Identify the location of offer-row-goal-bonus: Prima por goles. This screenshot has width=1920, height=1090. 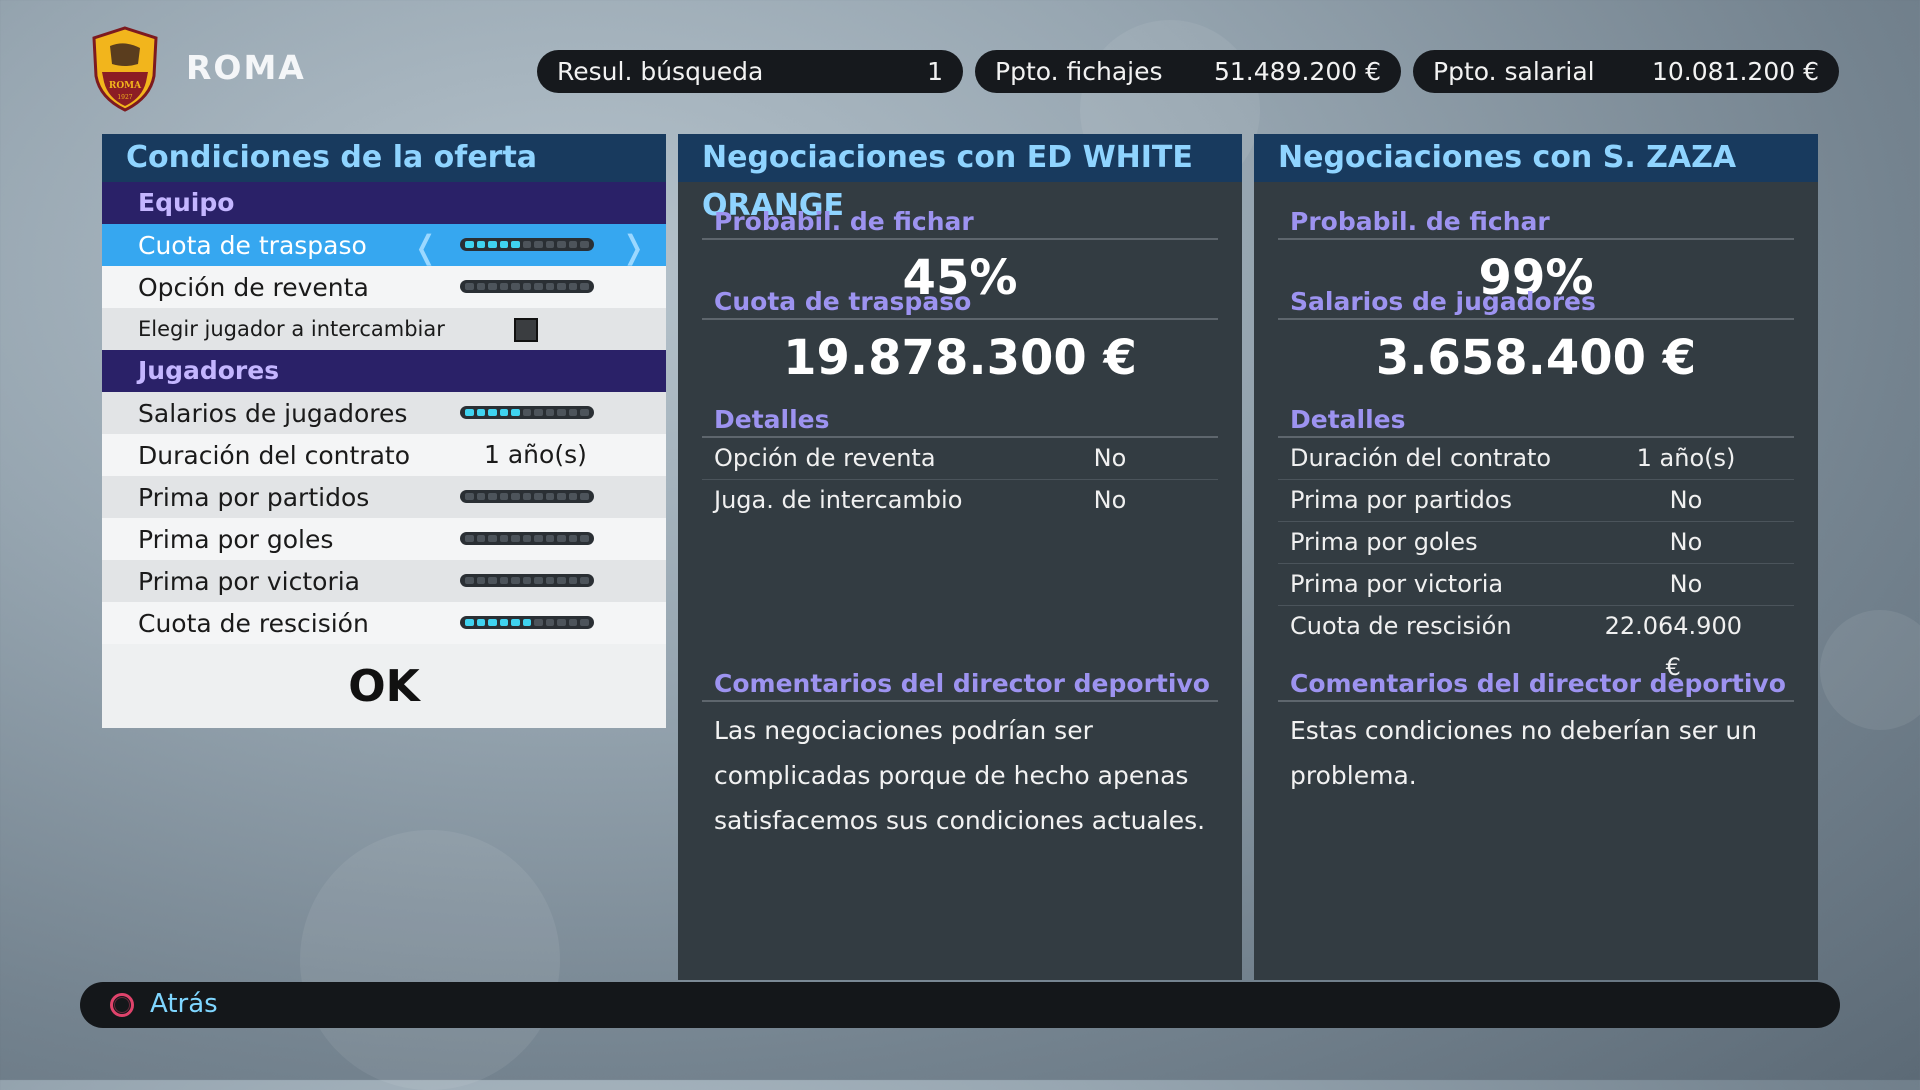
(384, 539).